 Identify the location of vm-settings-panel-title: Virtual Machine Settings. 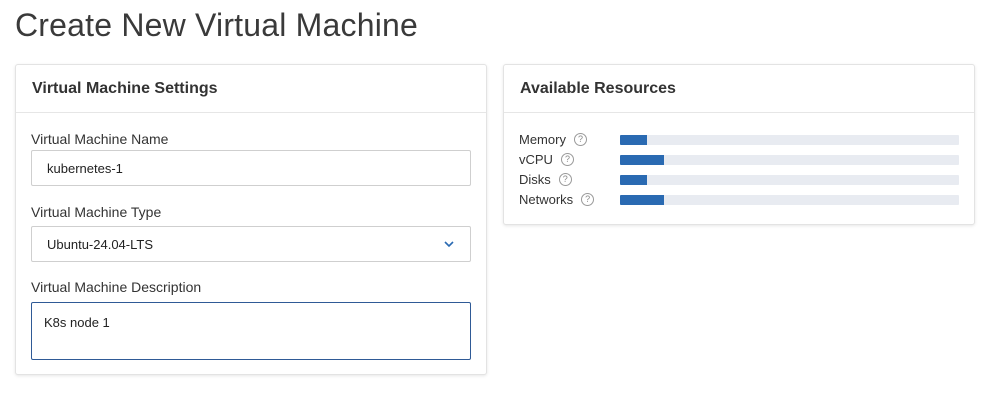
(251, 89).